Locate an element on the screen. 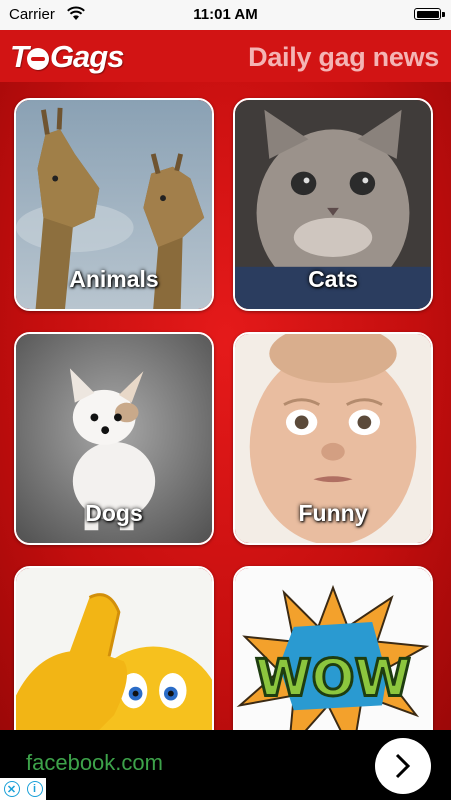  category-label: Dogs is located at coordinates (114, 513).